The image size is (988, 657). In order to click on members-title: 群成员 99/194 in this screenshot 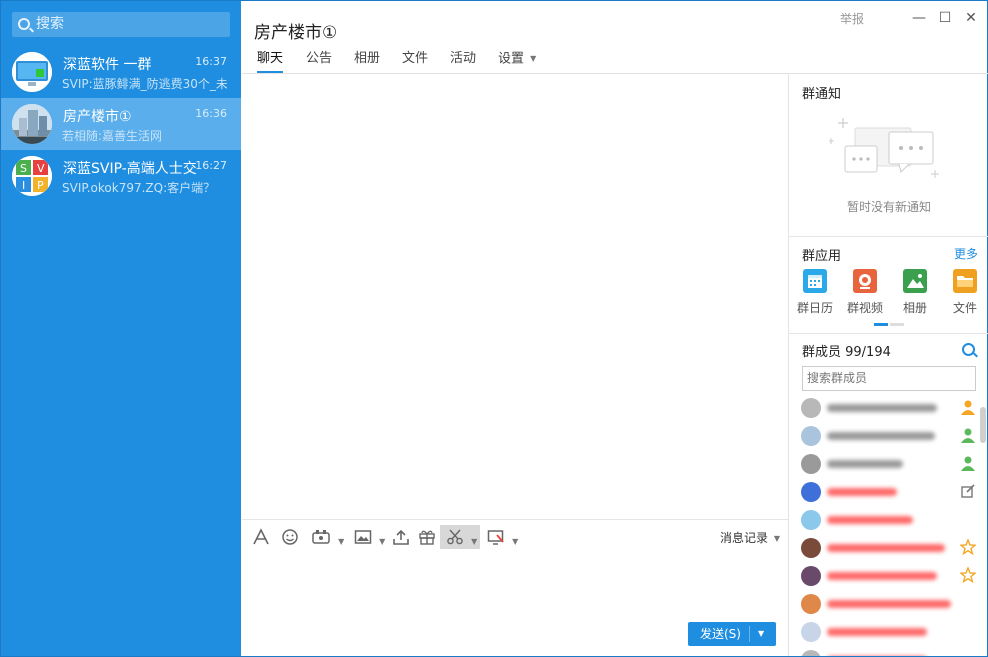, I will do `click(846, 352)`.